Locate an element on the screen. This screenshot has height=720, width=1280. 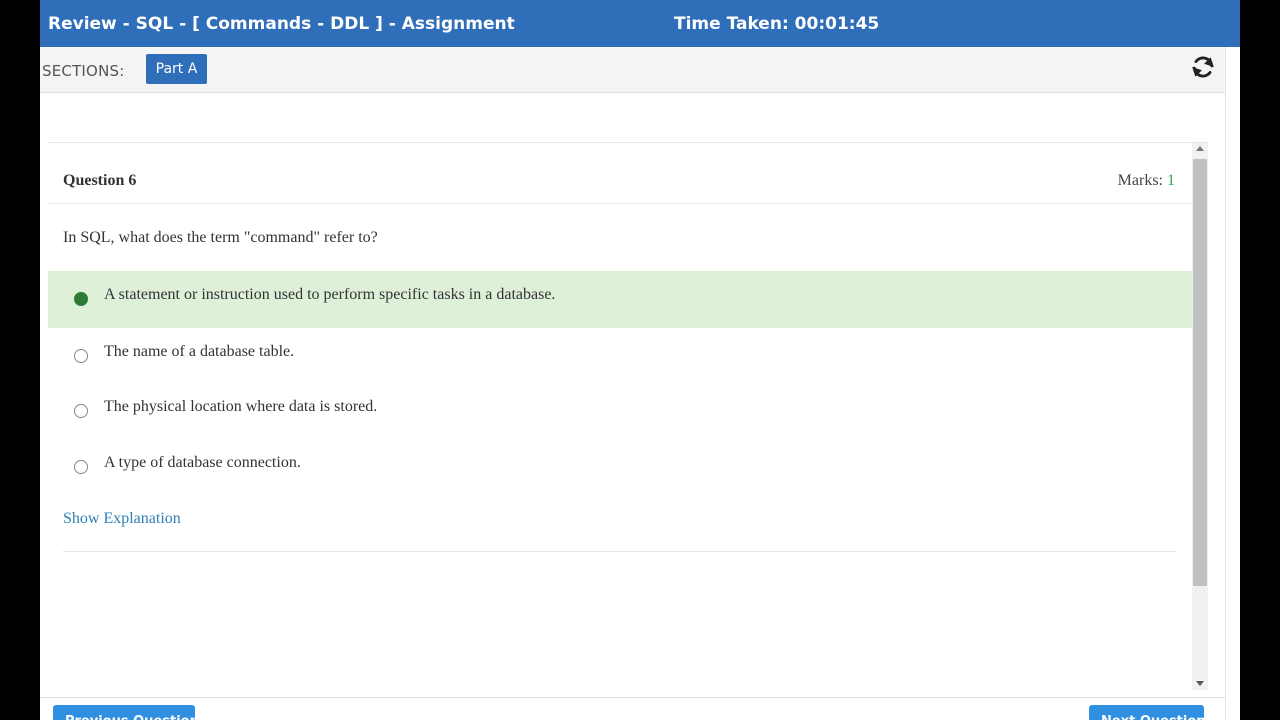
marks: Marks: 1 is located at coordinates (1146, 181).